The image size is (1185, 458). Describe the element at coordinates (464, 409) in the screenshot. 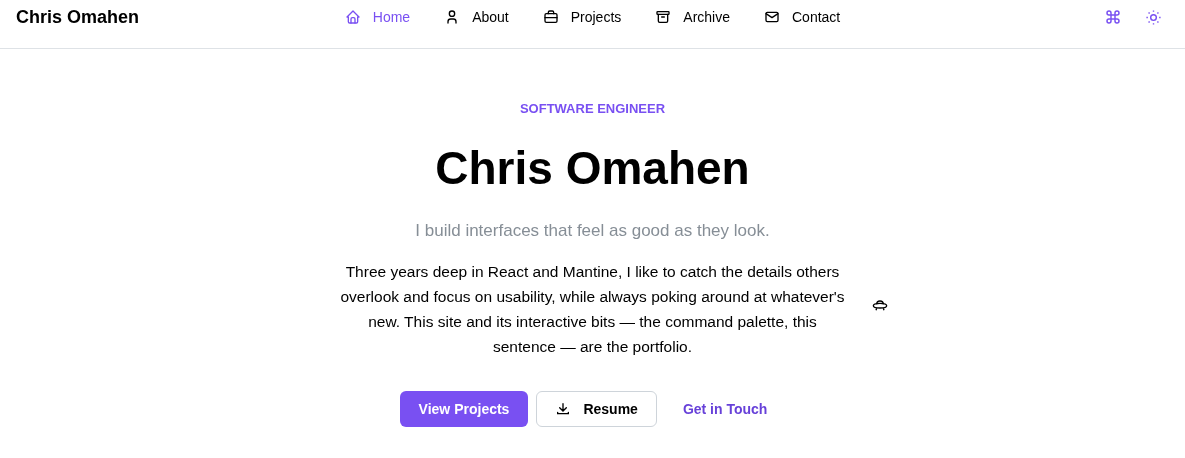

I see `view-projects-button: View Projects` at that location.